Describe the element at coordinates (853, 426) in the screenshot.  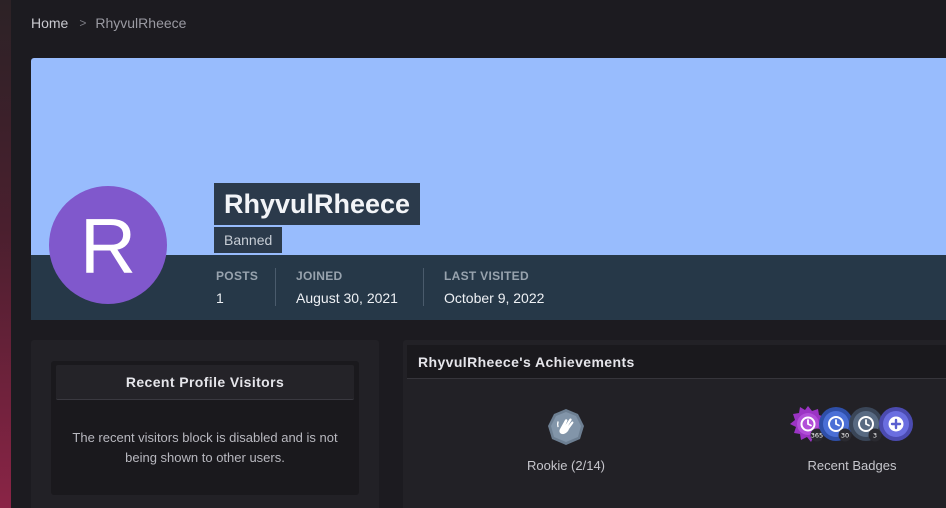
I see `recent-badges-list: 365 30 3` at that location.